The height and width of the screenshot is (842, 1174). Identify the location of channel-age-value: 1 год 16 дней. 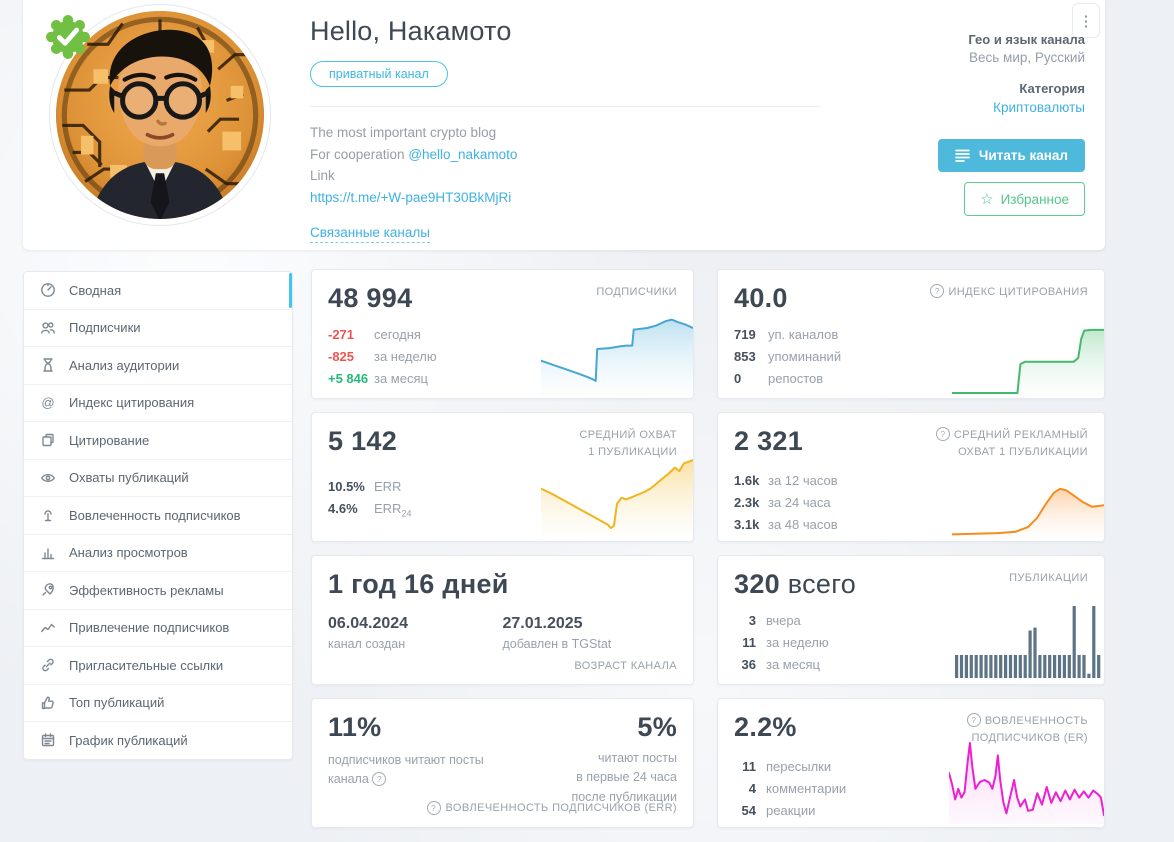
(418, 584).